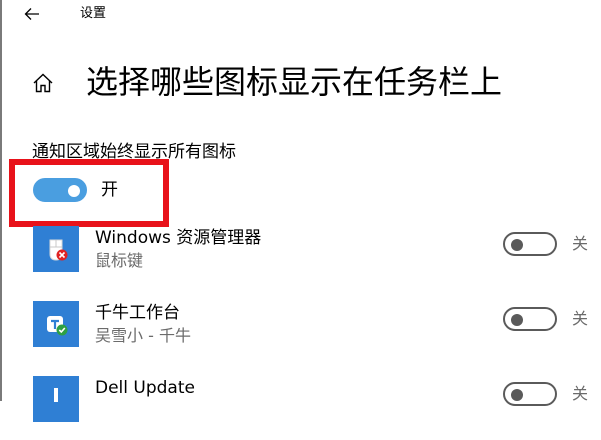 The image size is (601, 440). What do you see at coordinates (119, 260) in the screenshot?
I see `app-subtitle: 鼠标键` at bounding box center [119, 260].